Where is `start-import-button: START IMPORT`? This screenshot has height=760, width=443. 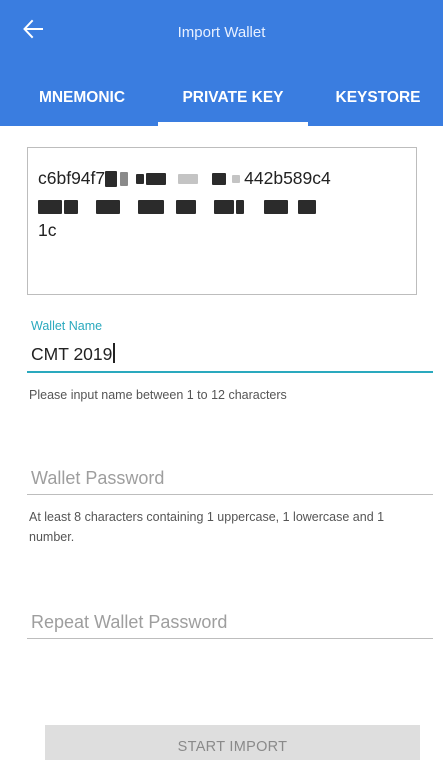 start-import-button: START IMPORT is located at coordinates (232, 742).